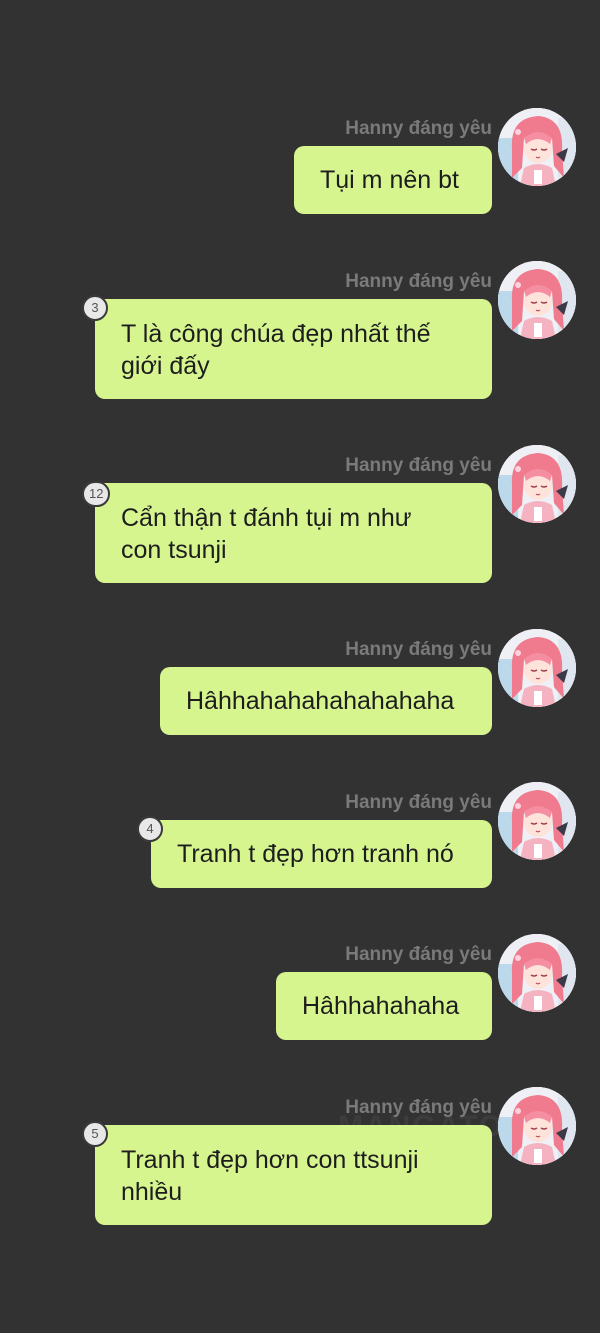 The image size is (600, 1333). What do you see at coordinates (276, 350) in the screenshot?
I see `message-text: T là công chúa đẹp nhất thế giới đấy` at bounding box center [276, 350].